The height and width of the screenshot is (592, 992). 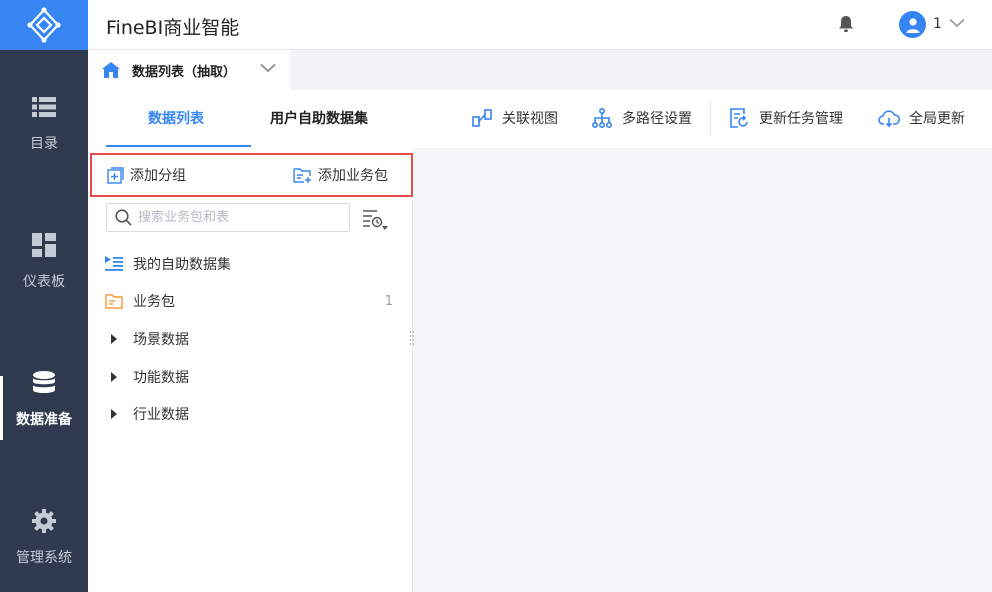 I want to click on sub-header: 数据列表 用户自助数据集 关联视图 多路径设置 更新任务管理 全局更新, so click(x=540, y=119).